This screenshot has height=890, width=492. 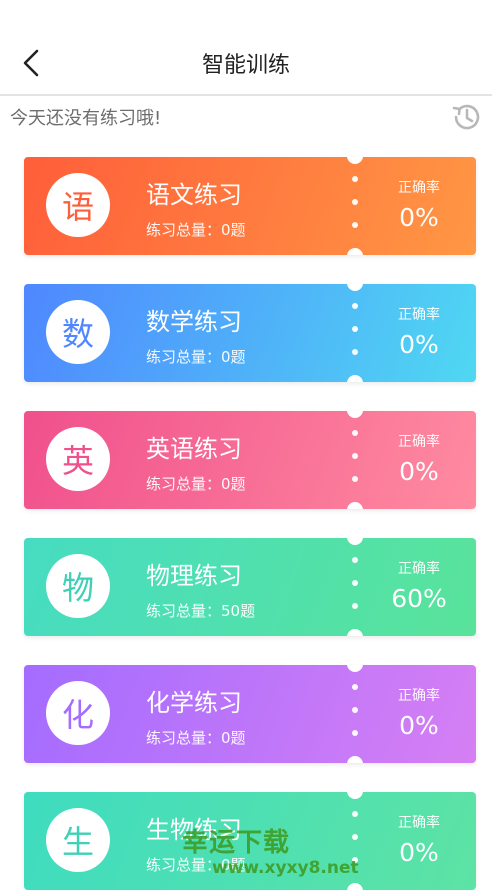 What do you see at coordinates (285, 868) in the screenshot?
I see `watermark-url: www.xyxy8.net` at bounding box center [285, 868].